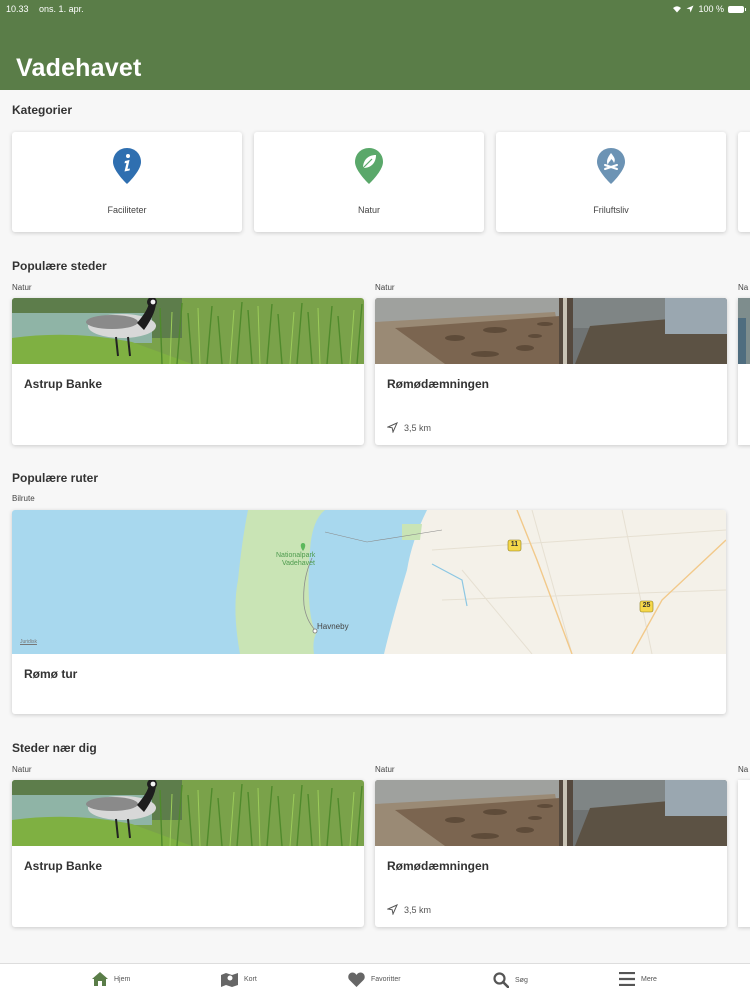 This screenshot has width=750, height=1000. I want to click on category-card-outdoor: Friluftsliv, so click(611, 182).